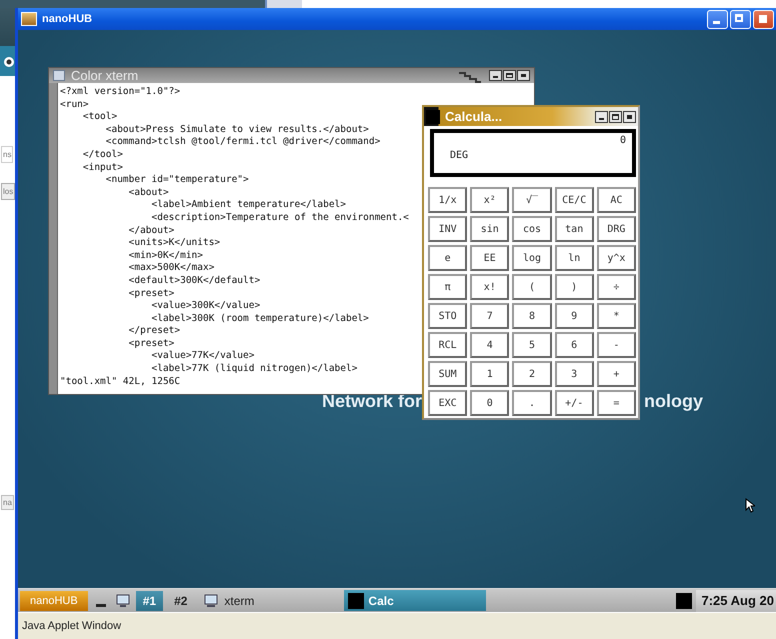  I want to click on code-line: <?xml version="1.0"?>, so click(120, 92).